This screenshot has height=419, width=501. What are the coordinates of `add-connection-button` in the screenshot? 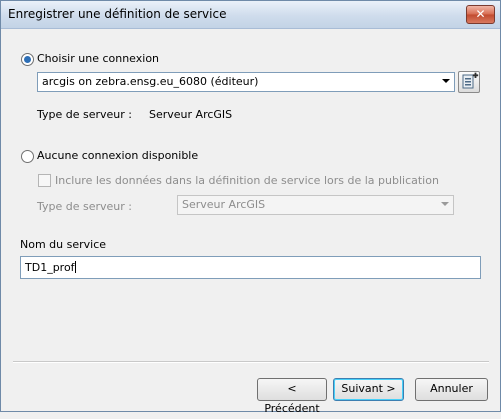 It's located at (469, 82).